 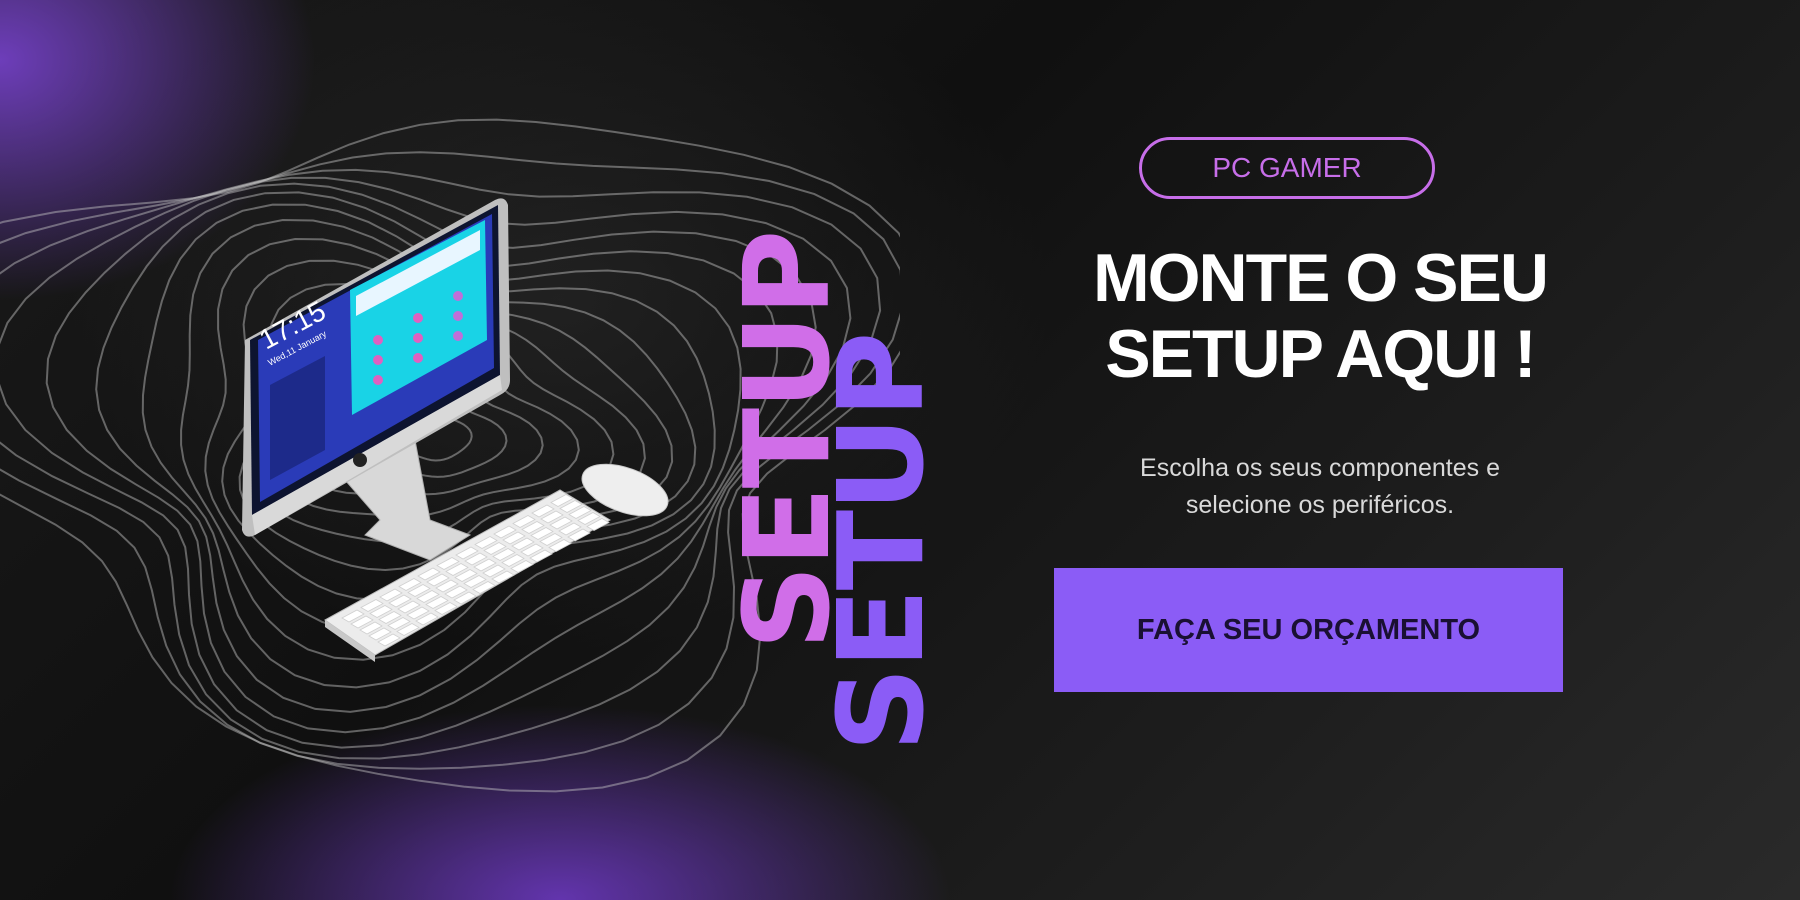 I want to click on pc-gamer-badge: PC GAMER, so click(x=1287, y=168).